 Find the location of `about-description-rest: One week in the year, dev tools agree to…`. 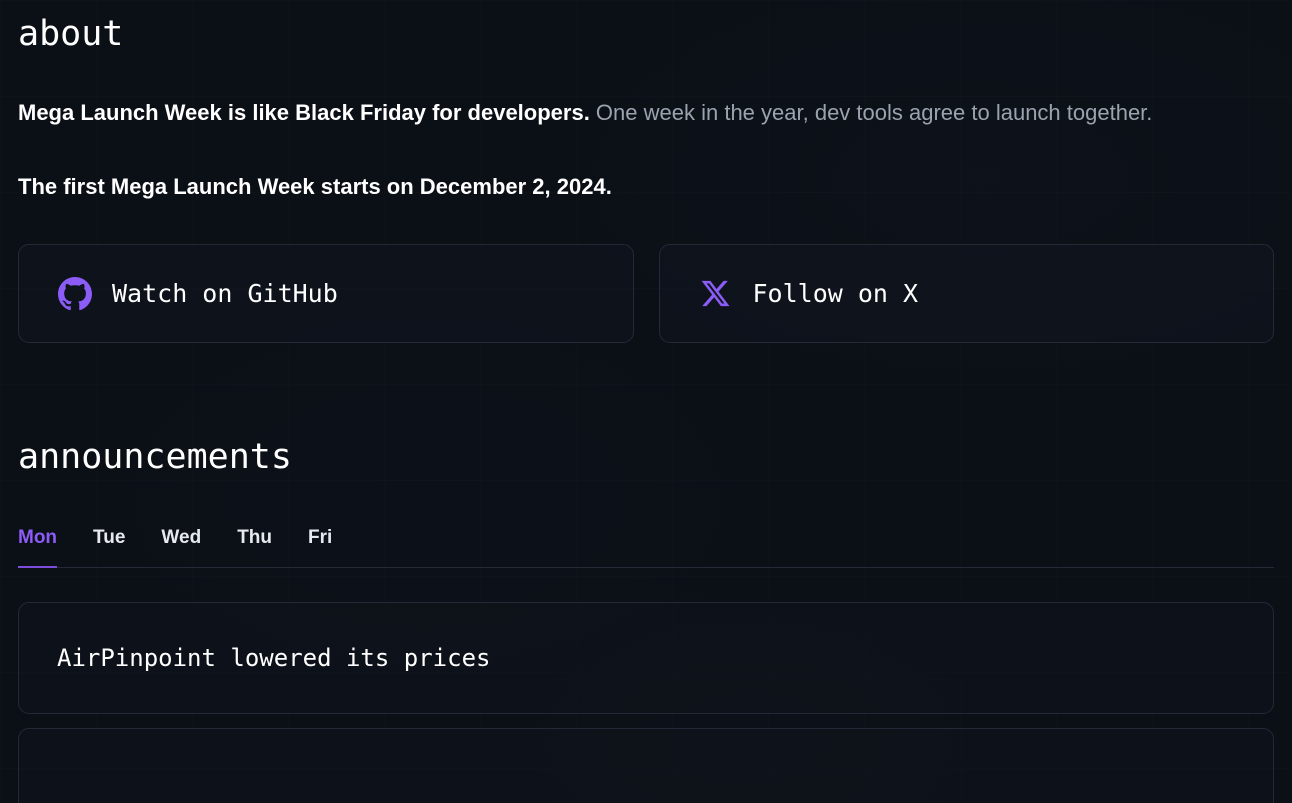

about-description-rest: One week in the year, dev tools agree to… is located at coordinates (871, 112).